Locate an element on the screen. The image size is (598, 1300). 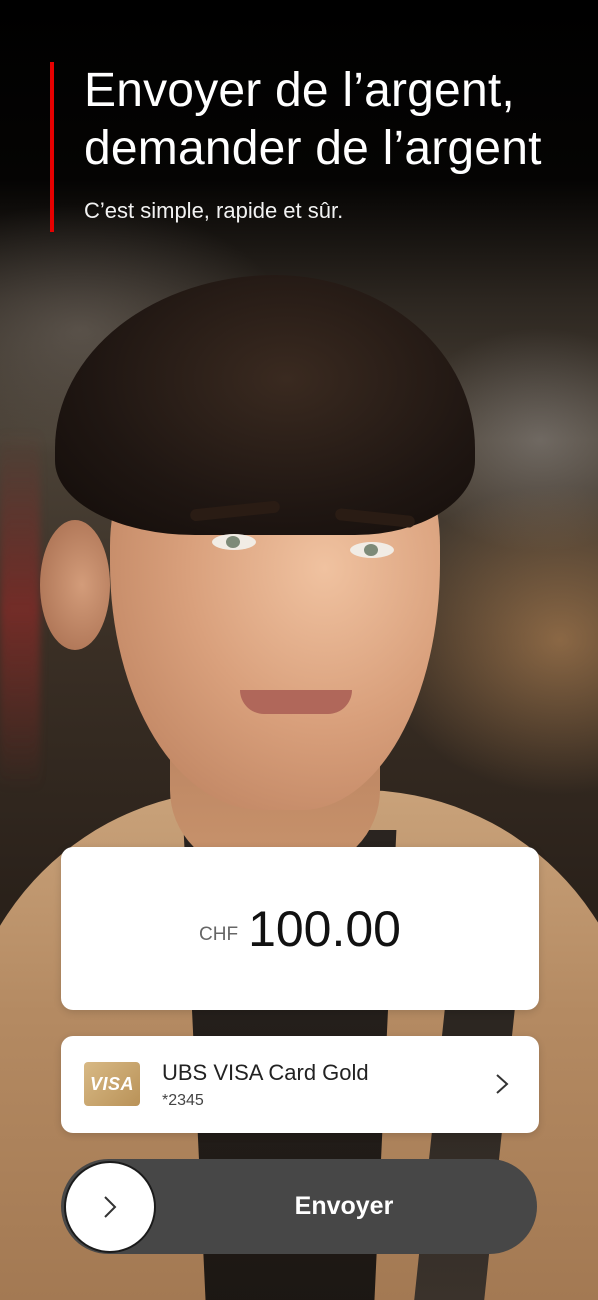
amount-card: CHF 100.00 is located at coordinates (300, 928).